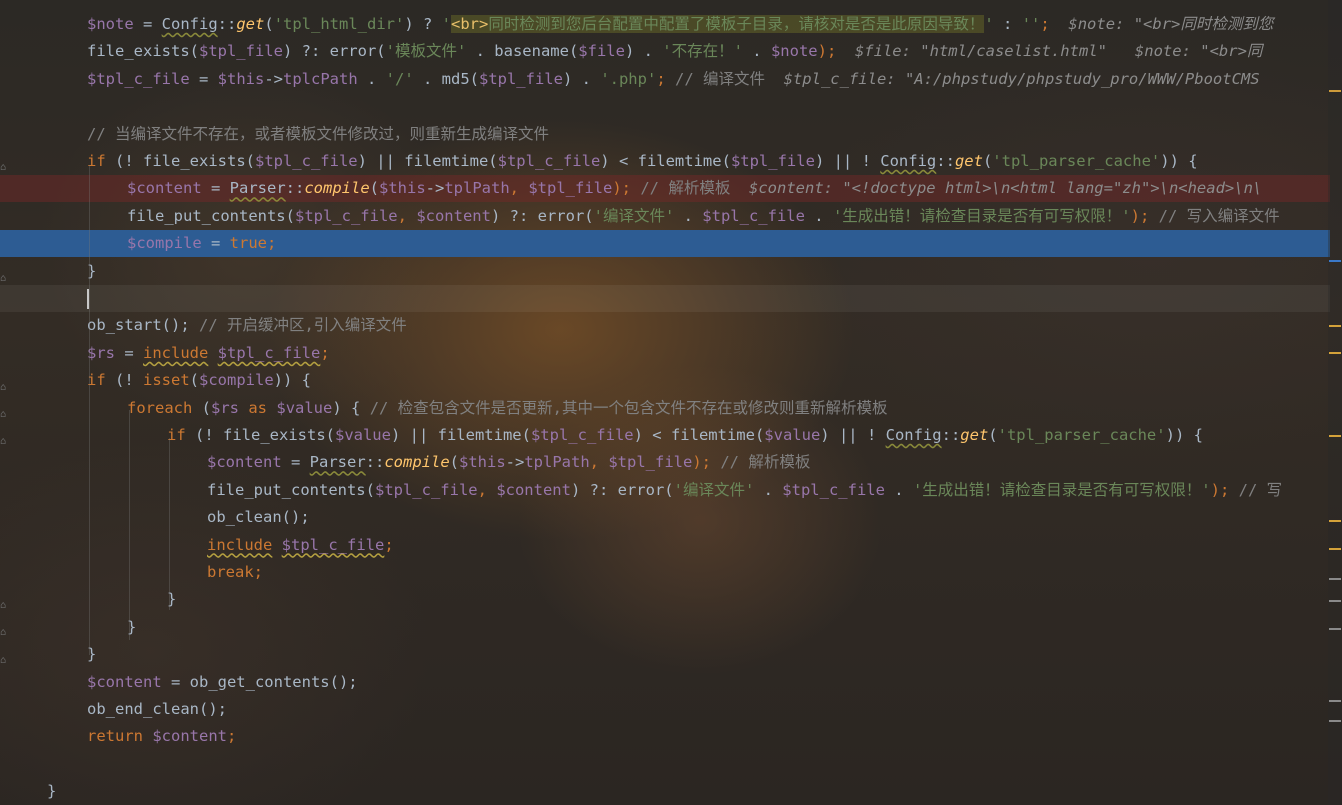  Describe the element at coordinates (665, 517) in the screenshot. I see `code-line: ob_clean();` at that location.